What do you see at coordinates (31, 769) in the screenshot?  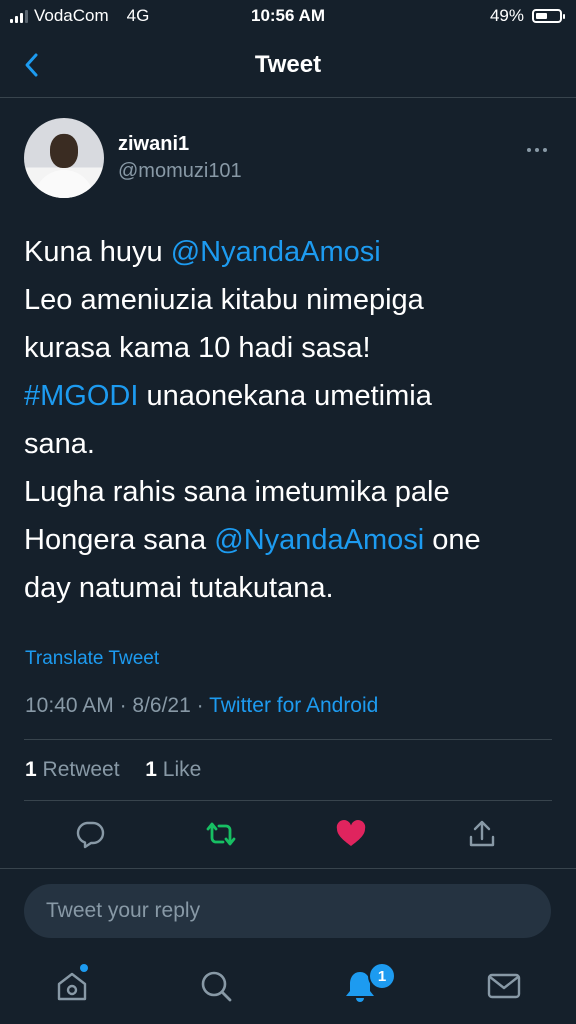 I see `retweet-count: 1` at bounding box center [31, 769].